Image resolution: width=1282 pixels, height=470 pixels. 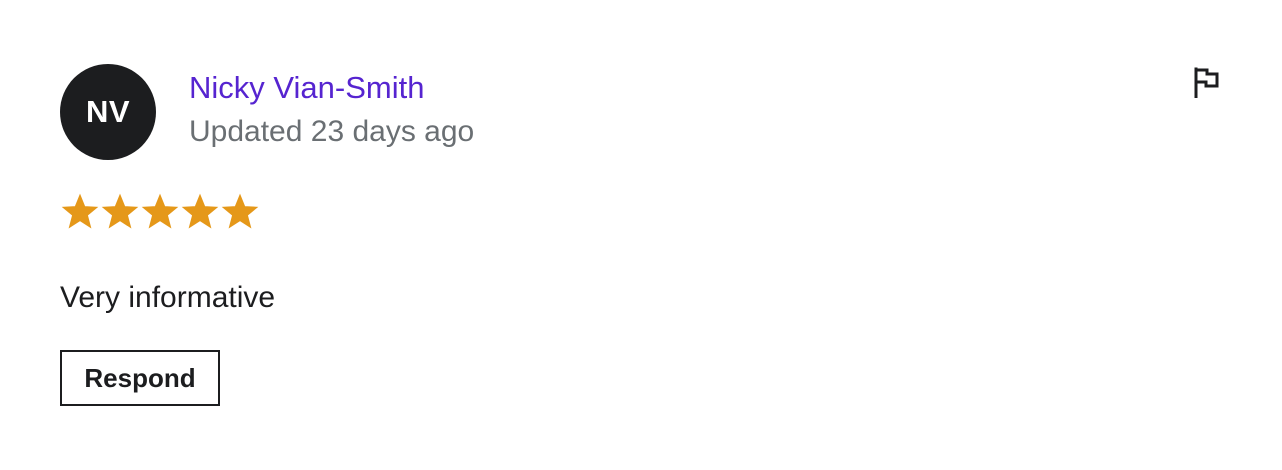 I want to click on flag-icon, so click(x=1206, y=82).